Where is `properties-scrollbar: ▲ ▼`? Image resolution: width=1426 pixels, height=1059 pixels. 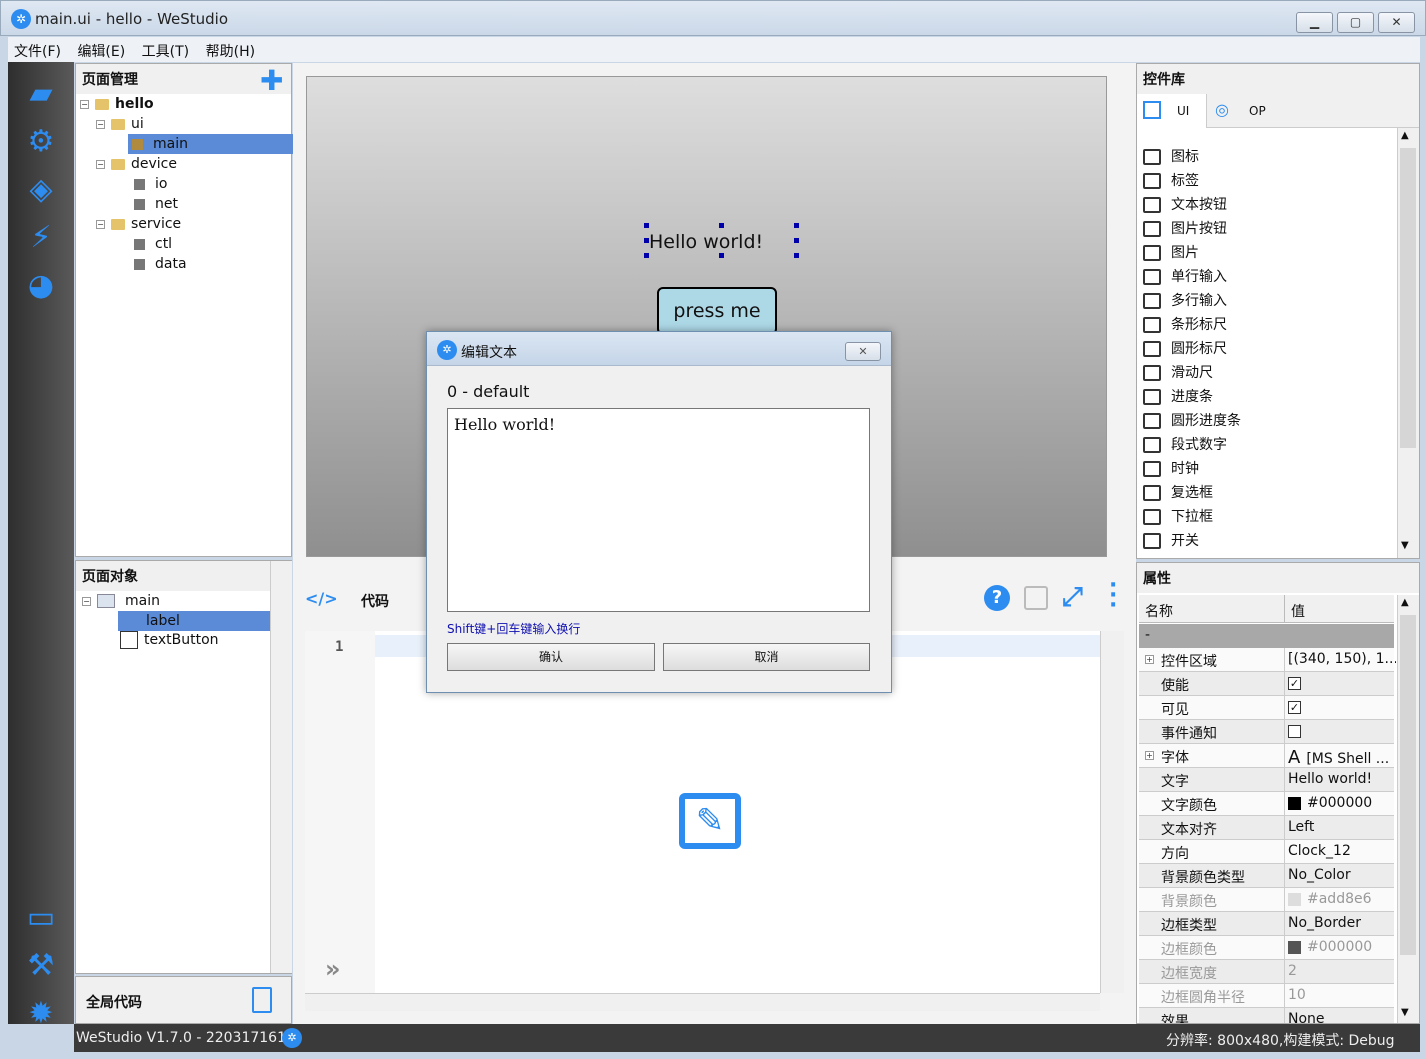 properties-scrollbar: ▲ ▼ is located at coordinates (1408, 809).